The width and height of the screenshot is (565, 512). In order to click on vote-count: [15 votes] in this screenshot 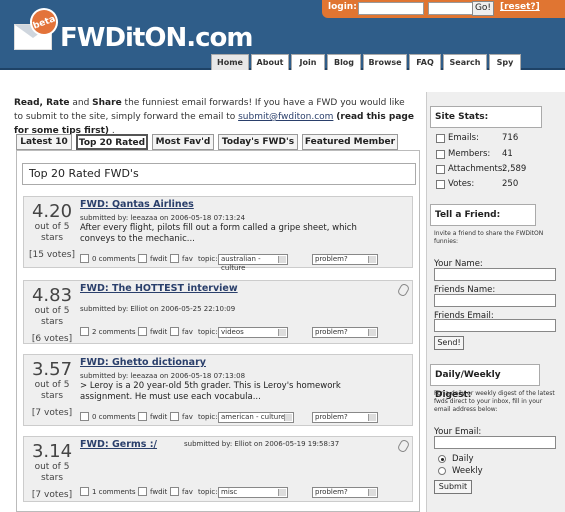, I will do `click(52, 255)`.